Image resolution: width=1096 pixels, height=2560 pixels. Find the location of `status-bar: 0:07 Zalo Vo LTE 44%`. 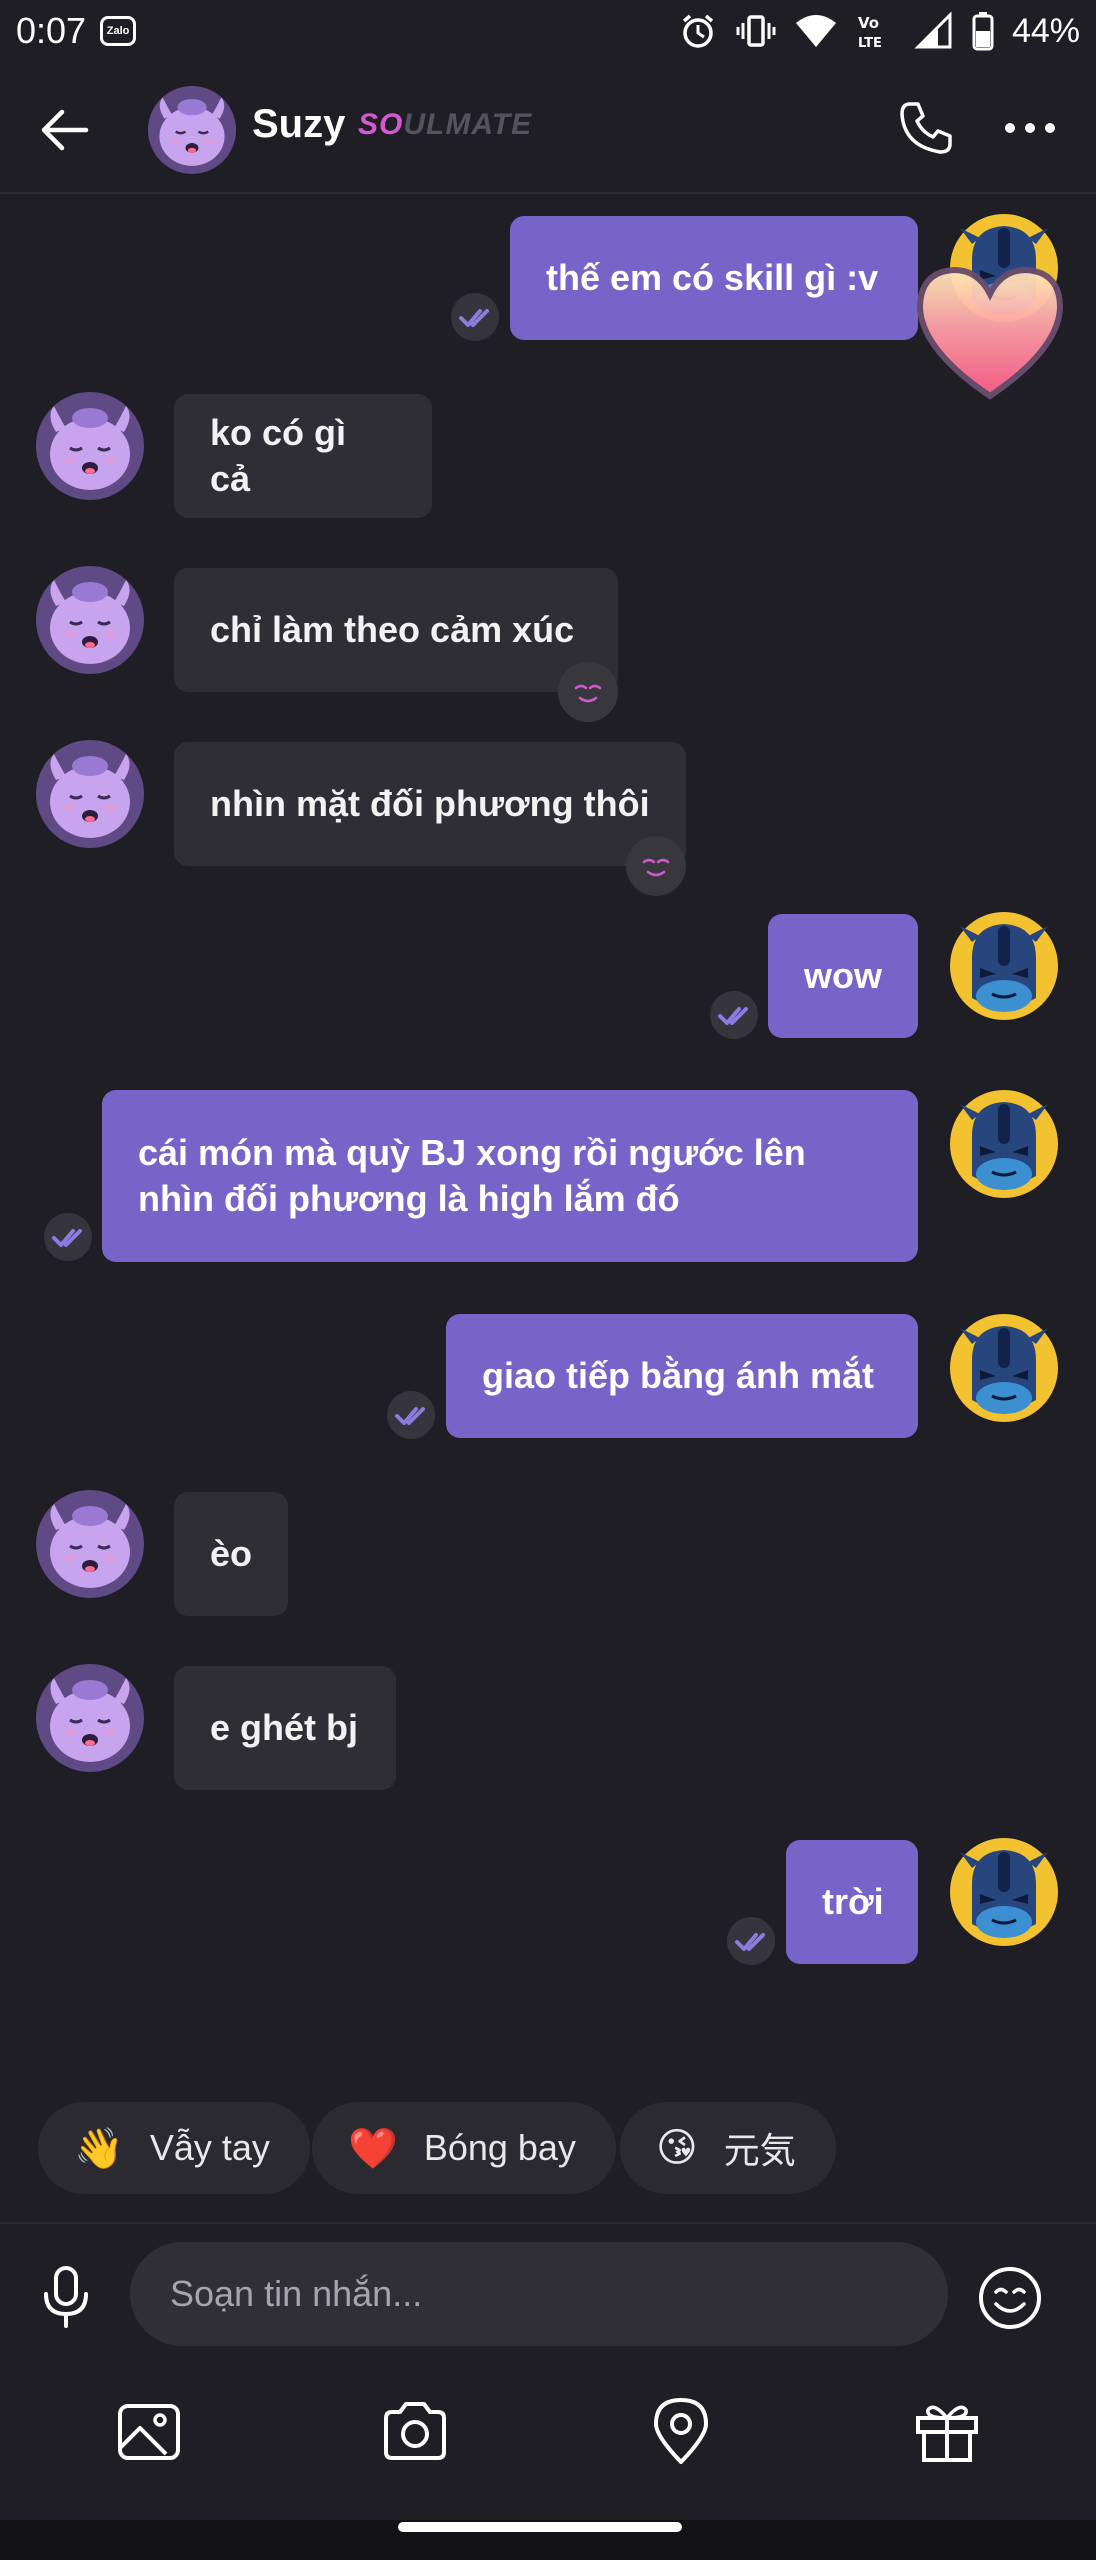

status-bar: 0:07 Zalo Vo LTE 44% is located at coordinates (548, 31).